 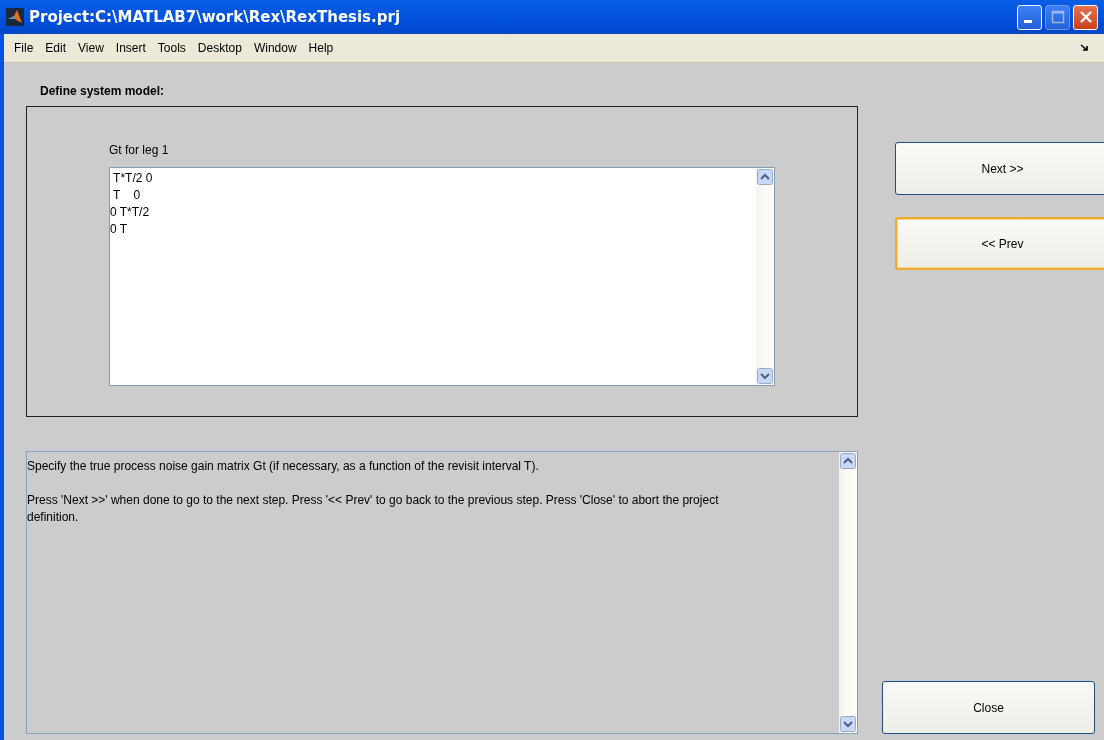 What do you see at coordinates (132, 204) in the screenshot?
I see `matrix-text: T*T/2 0 T 0 0 T*T/2 0 T` at bounding box center [132, 204].